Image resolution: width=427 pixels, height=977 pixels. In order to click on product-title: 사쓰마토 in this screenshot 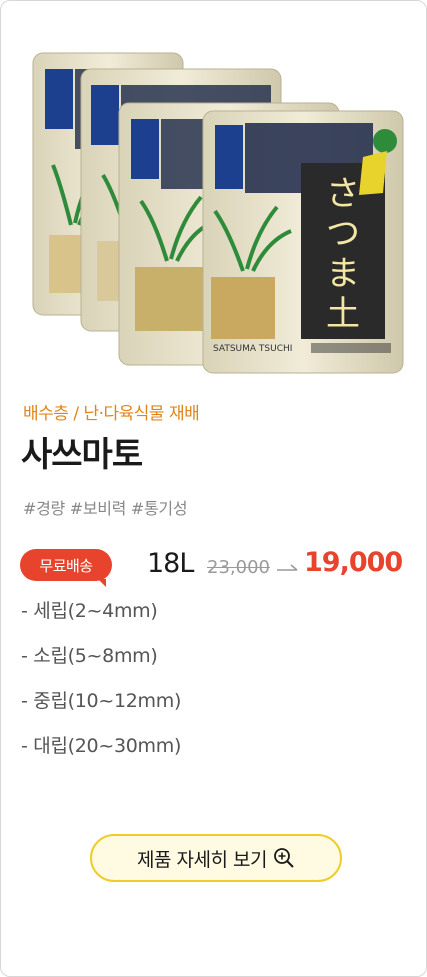, I will do `click(82, 455)`.